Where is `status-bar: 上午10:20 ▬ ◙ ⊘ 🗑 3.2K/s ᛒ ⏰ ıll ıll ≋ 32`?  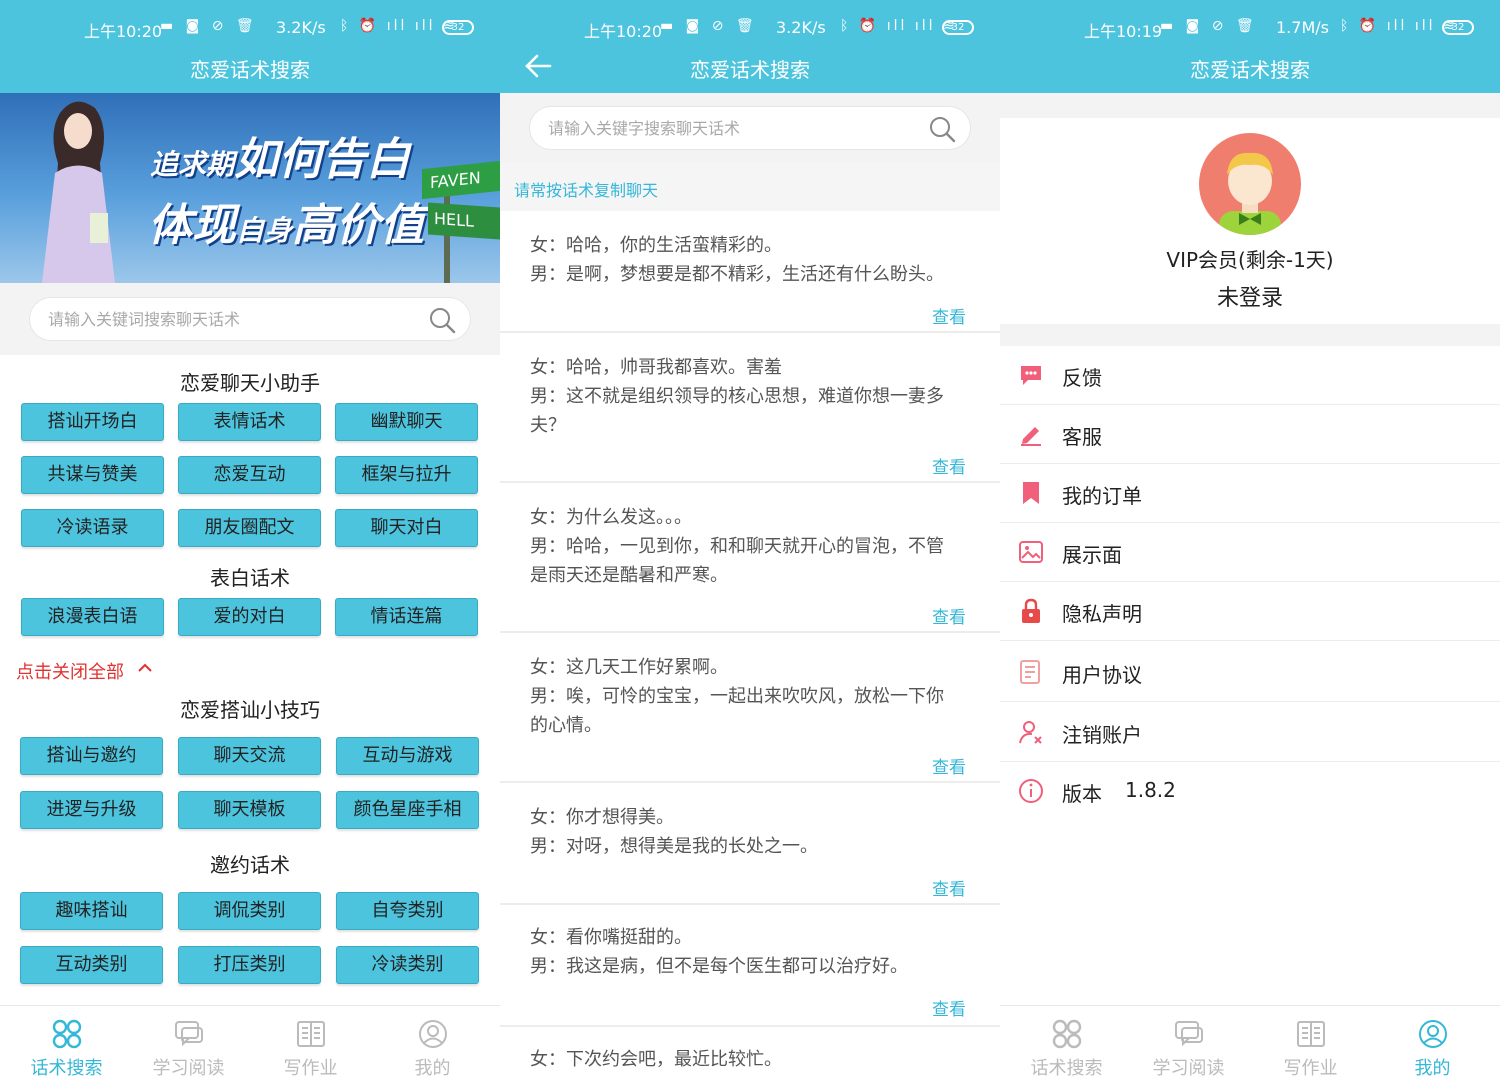
status-bar: 上午10:20 ▬ ◙ ⊘ 🗑 3.2K/s ᛒ ⏰ ıll ıll ≋ 32 is located at coordinates (250, 29).